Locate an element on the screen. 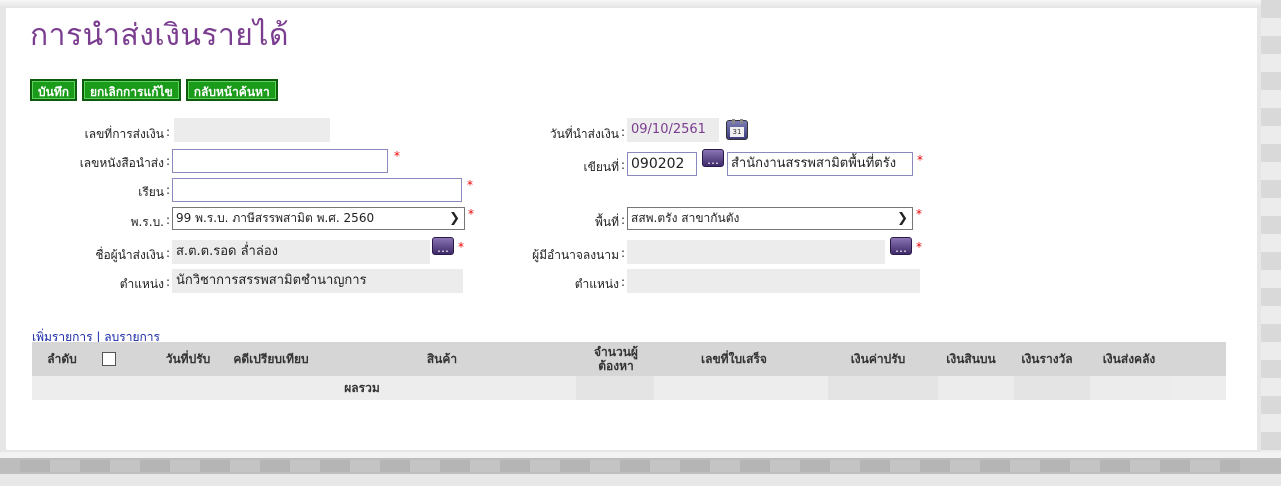 Image resolution: width=1281 pixels, height=486 pixels. column-header: สินค้า is located at coordinates (442, 359).